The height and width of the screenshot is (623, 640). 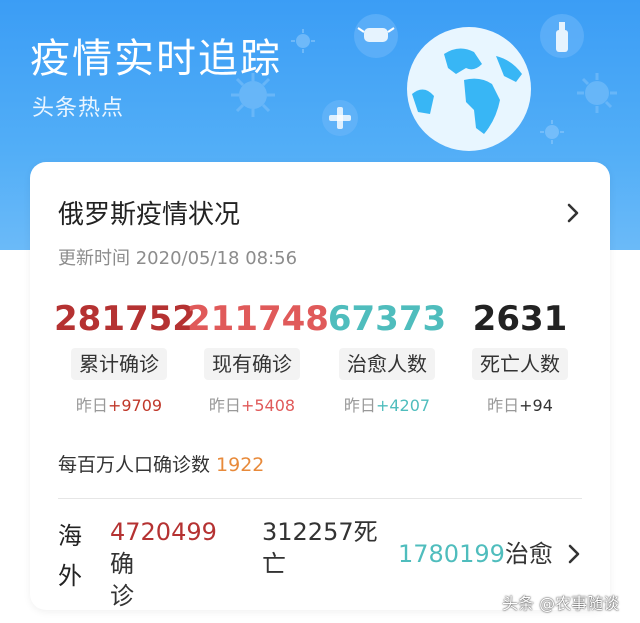 What do you see at coordinates (175, 564) in the screenshot?
I see `overseas-confirmed: 4720499 确 诊` at bounding box center [175, 564].